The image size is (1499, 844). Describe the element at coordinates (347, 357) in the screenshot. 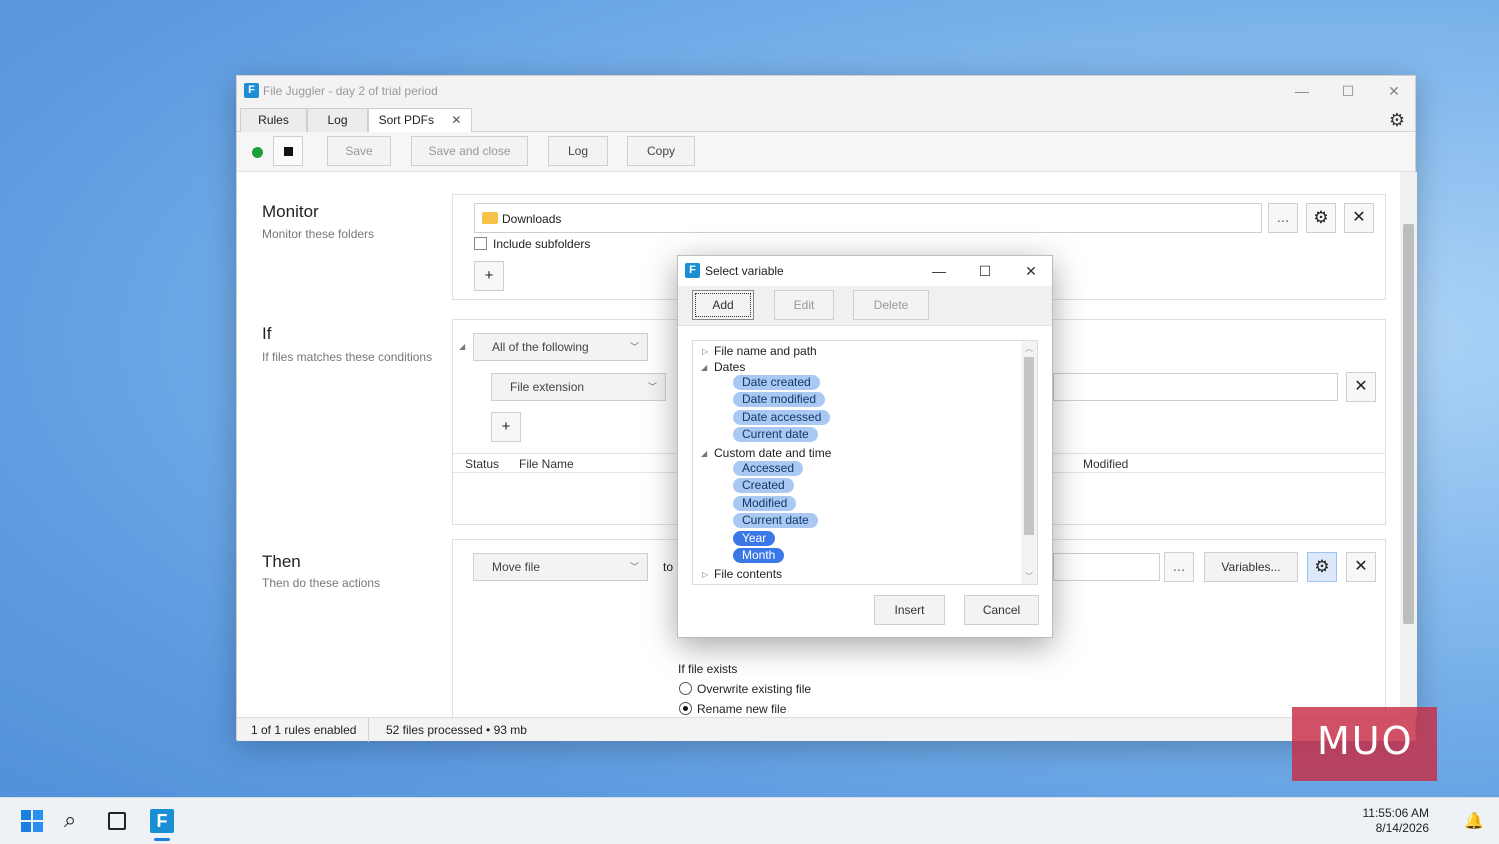

I see `if-subtitle: If files matches these conditions` at that location.